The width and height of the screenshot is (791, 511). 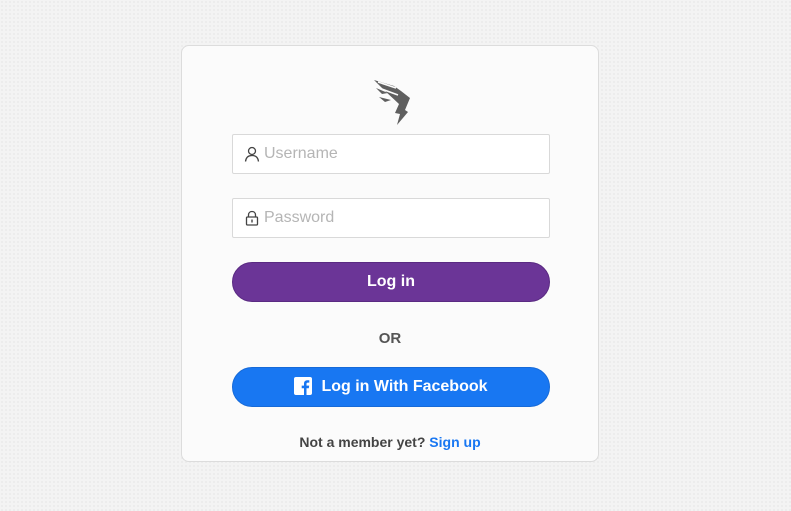 What do you see at coordinates (404, 218) in the screenshot?
I see `password-input` at bounding box center [404, 218].